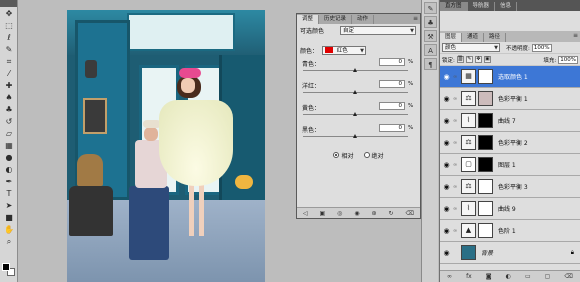 Image resolution: width=580 pixels, height=282 pixels. Describe the element at coordinates (430, 50) in the screenshot. I see `character-panel-icon: A` at that location.